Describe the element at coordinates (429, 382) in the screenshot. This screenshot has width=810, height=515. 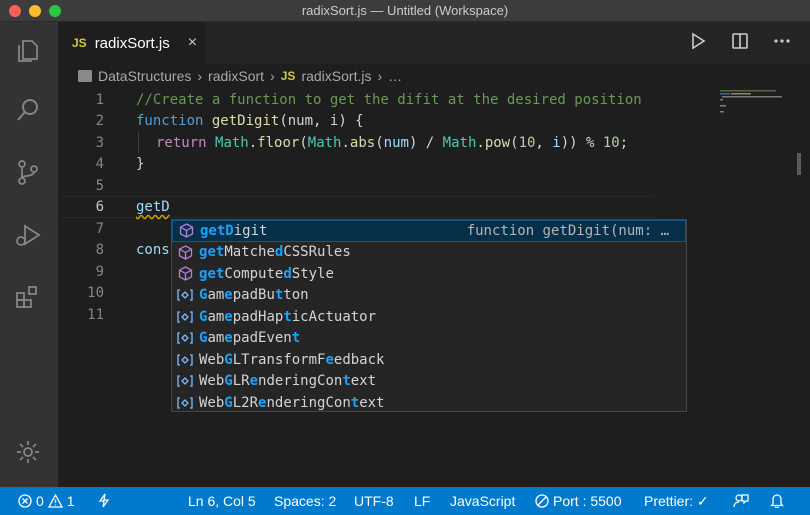
I see `suggestion-item: WebGLRenderingContext` at that location.